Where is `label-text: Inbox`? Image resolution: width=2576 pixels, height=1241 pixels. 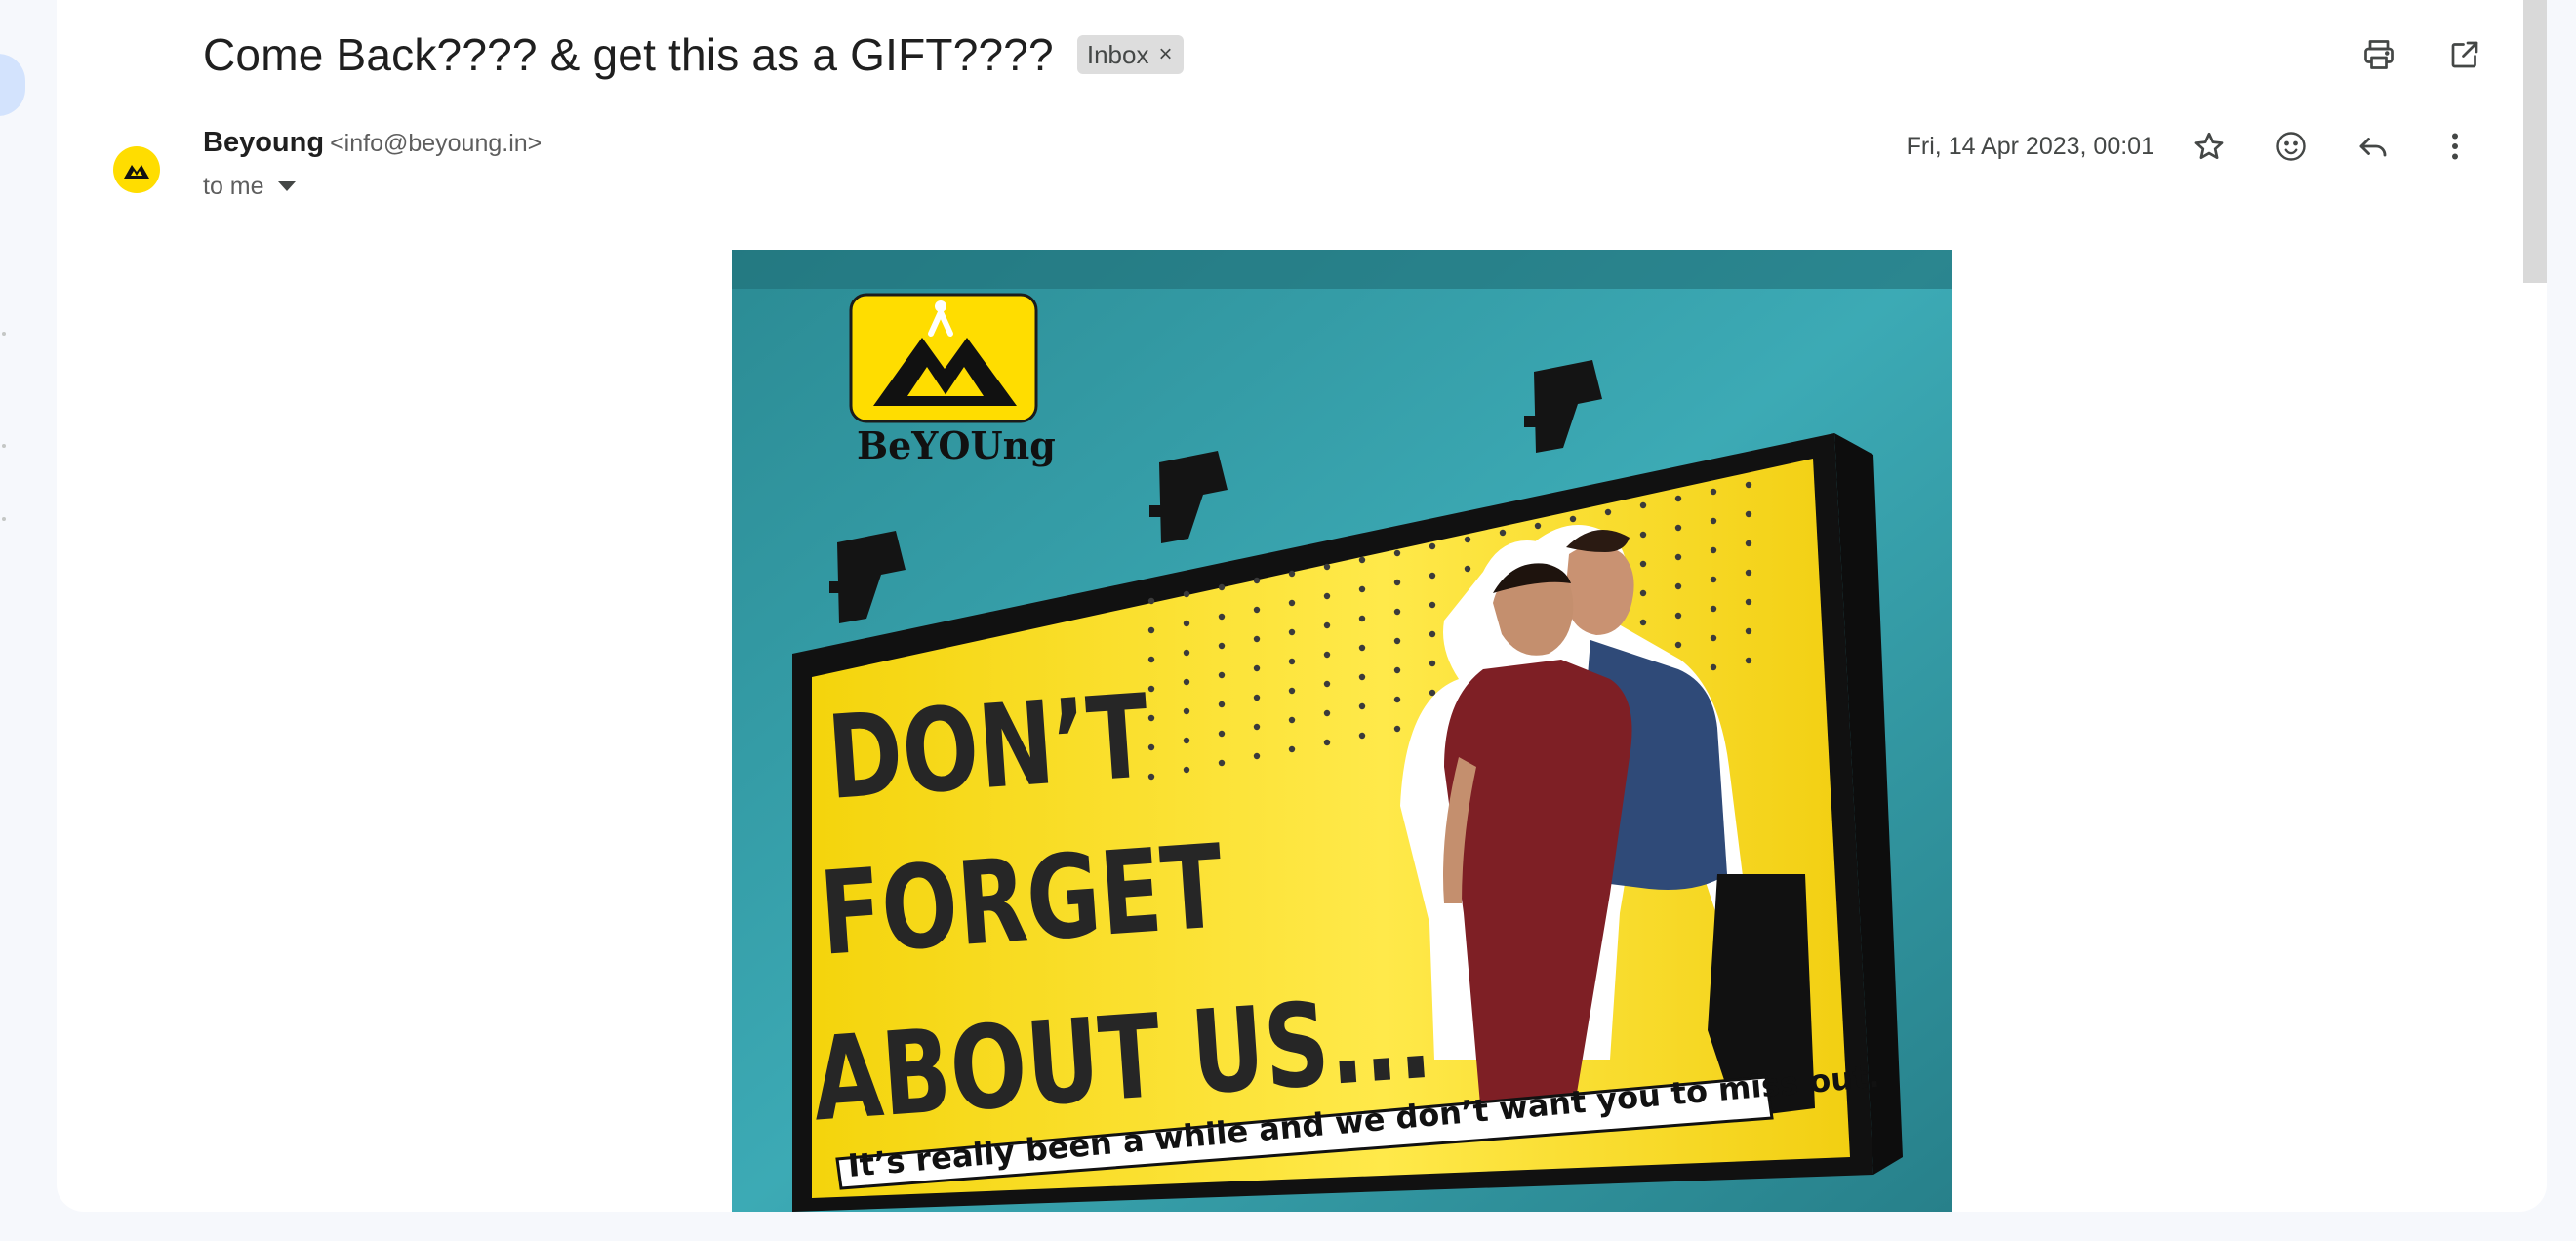
label-text: Inbox is located at coordinates (1117, 54).